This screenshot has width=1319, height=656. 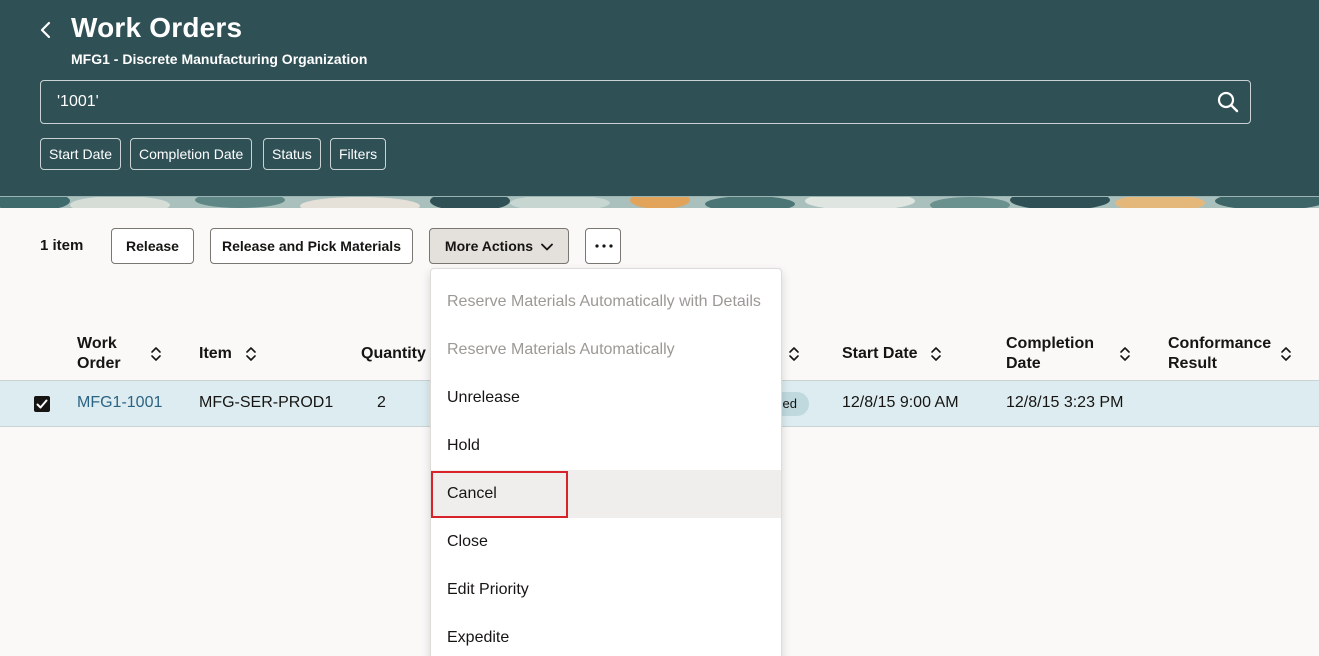 I want to click on menu-item-unrelease: Unrelease, so click(x=606, y=398).